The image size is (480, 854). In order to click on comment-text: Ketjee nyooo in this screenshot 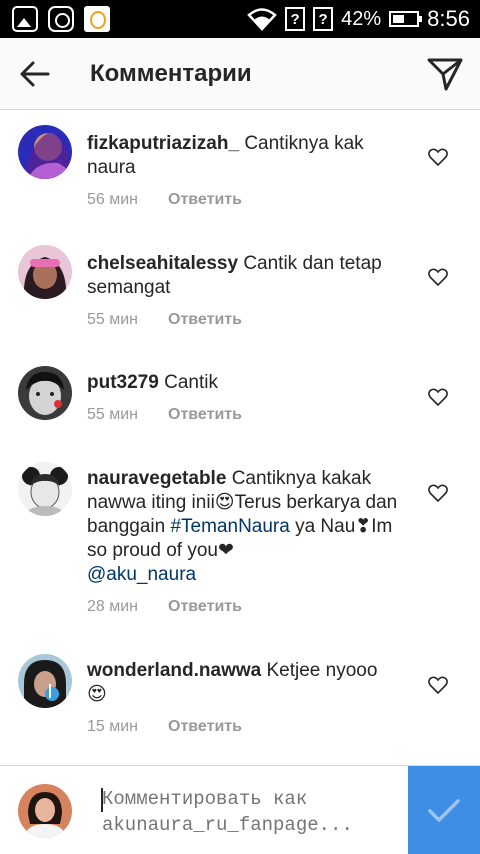, I will do `click(322, 670)`.